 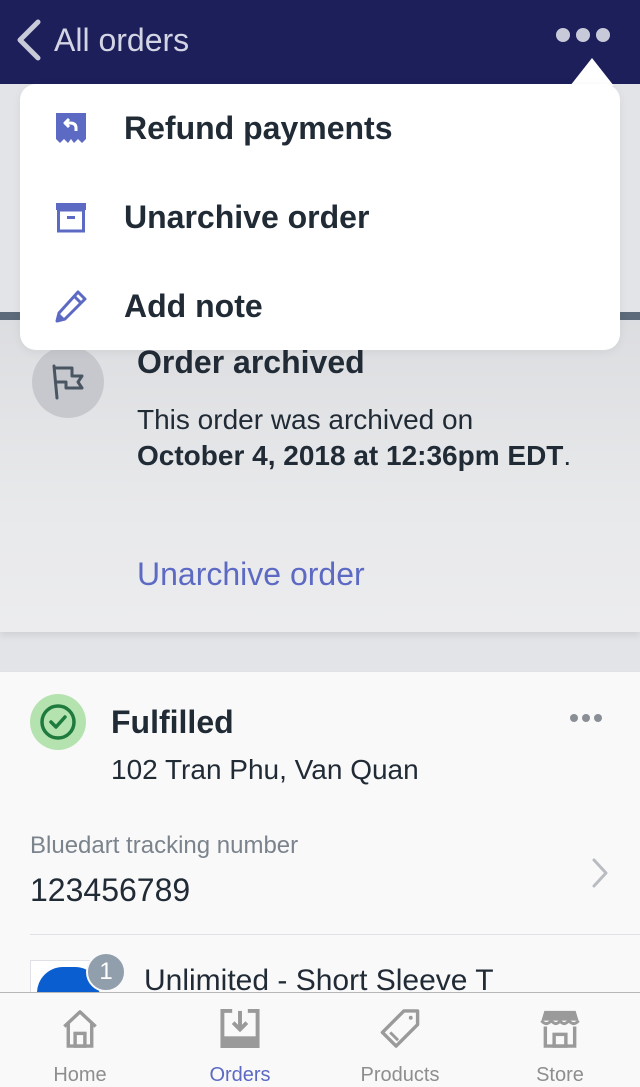 I want to click on back-label: All orders, so click(x=122, y=39).